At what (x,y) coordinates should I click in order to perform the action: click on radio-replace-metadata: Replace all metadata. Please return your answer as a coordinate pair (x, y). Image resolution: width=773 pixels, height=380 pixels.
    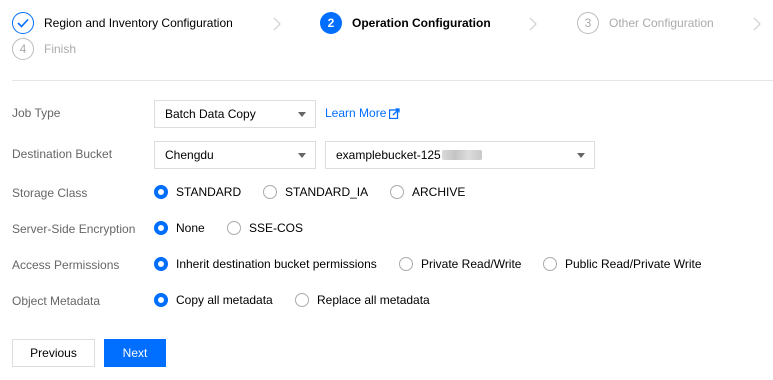
    Looking at the image, I should click on (362, 300).